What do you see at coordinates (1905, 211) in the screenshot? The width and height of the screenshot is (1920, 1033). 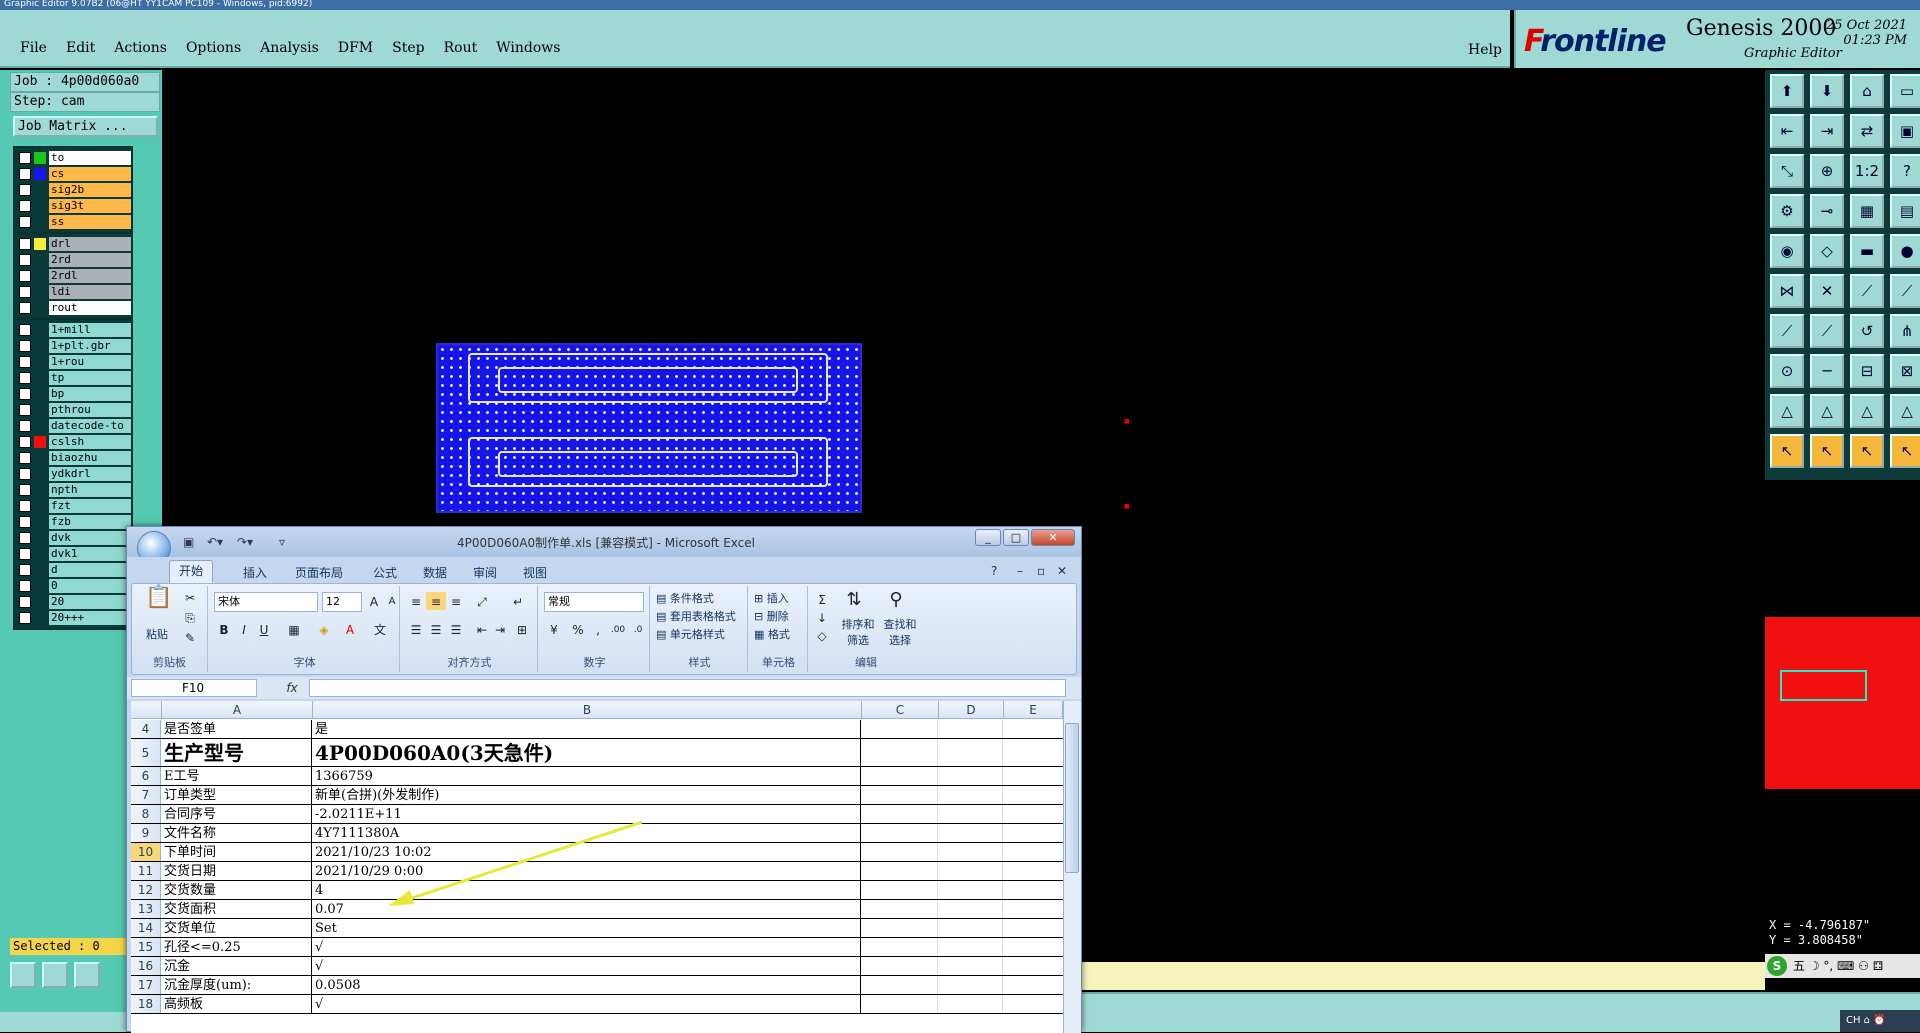 I see `layers-icon: ▤` at bounding box center [1905, 211].